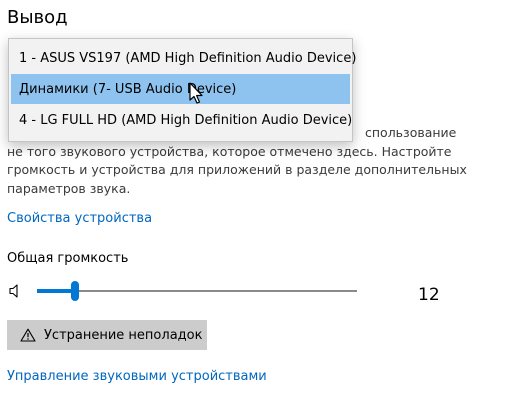 Image resolution: width=513 pixels, height=401 pixels. What do you see at coordinates (28, 335) in the screenshot?
I see `warning-icon` at bounding box center [28, 335].